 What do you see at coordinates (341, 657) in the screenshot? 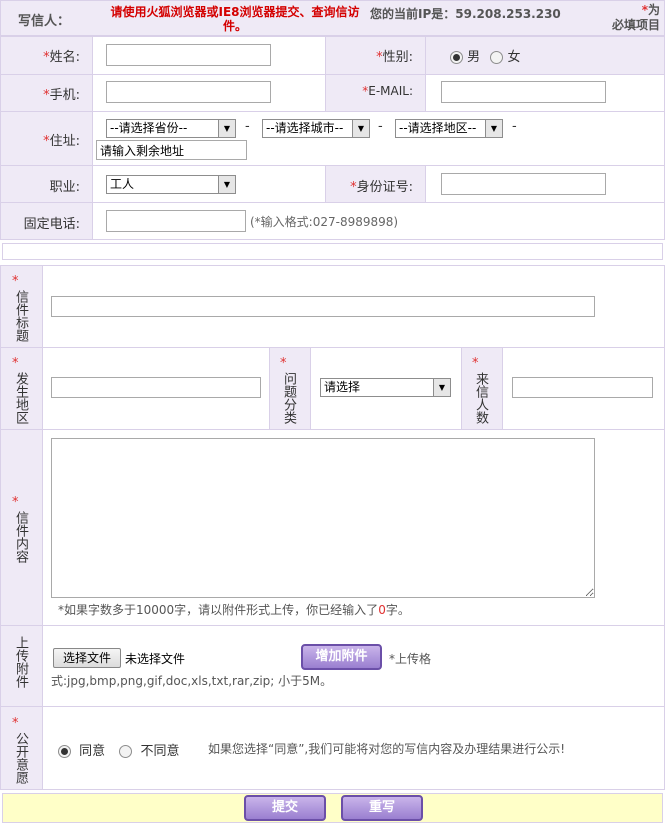
I see `add-attachment-button: 增加附件` at bounding box center [341, 657].